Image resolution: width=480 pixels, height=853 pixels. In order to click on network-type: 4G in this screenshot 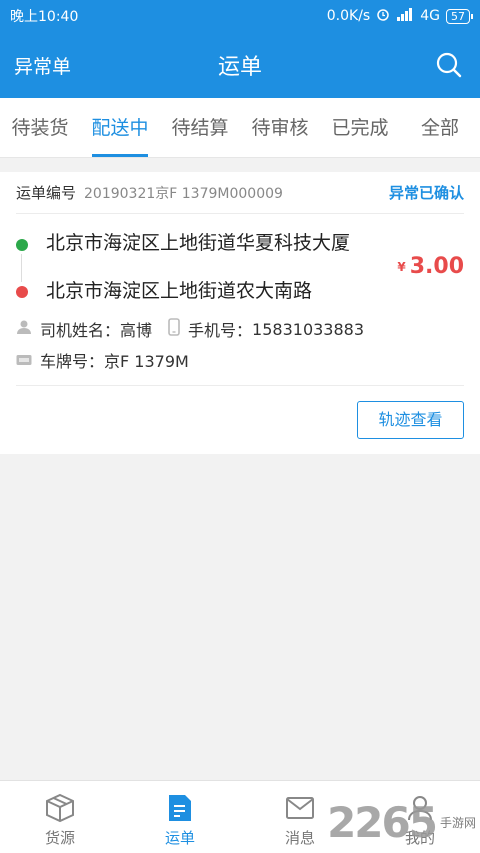, I will do `click(430, 16)`.